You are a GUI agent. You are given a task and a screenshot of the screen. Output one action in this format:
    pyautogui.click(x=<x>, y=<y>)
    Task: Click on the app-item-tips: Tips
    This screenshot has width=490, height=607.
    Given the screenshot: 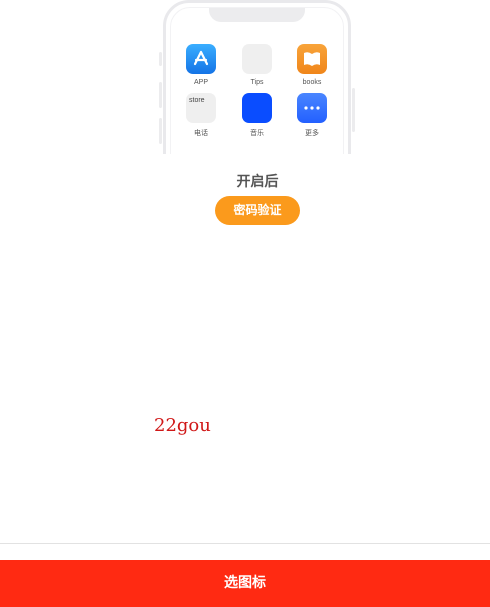 What is the action you would take?
    pyautogui.click(x=257, y=65)
    